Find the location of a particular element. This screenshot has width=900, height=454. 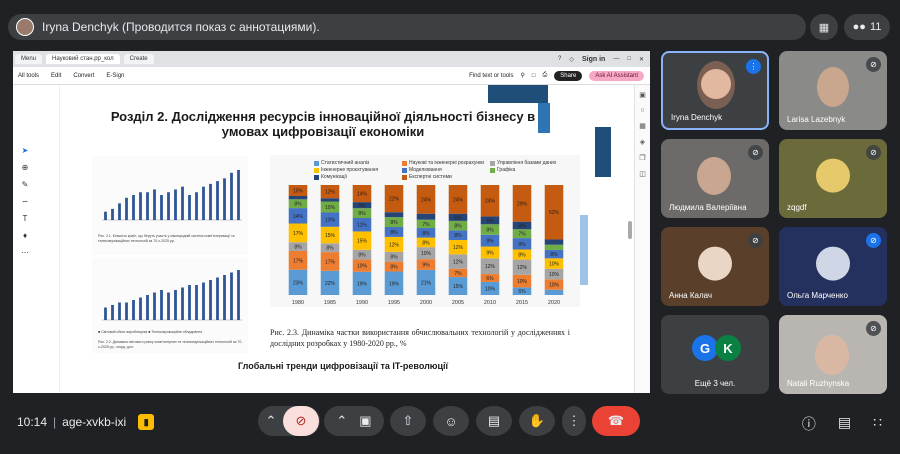

chat-icon: ▤ is located at coordinates (844, 424).